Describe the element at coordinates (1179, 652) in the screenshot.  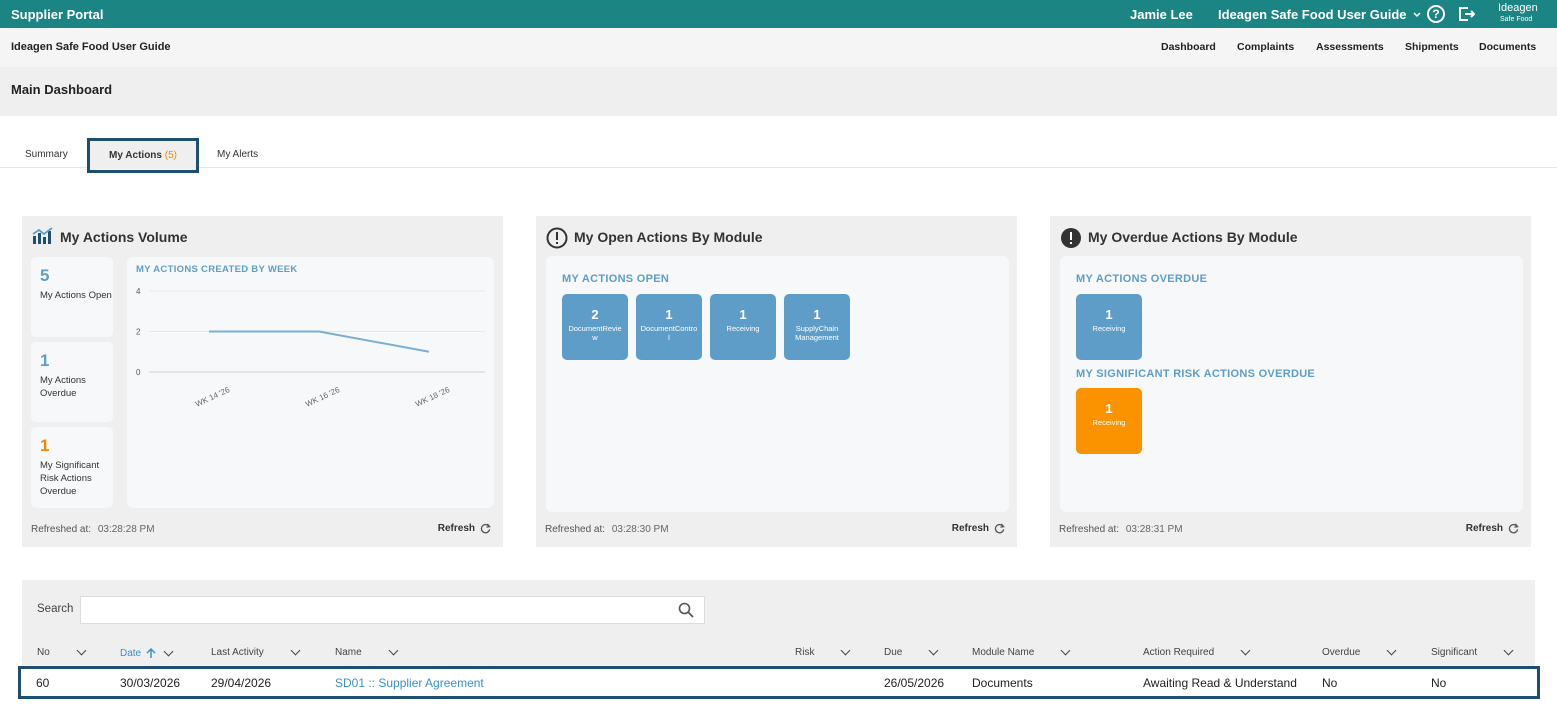
I see `col-action-required-label: Action Required` at that location.